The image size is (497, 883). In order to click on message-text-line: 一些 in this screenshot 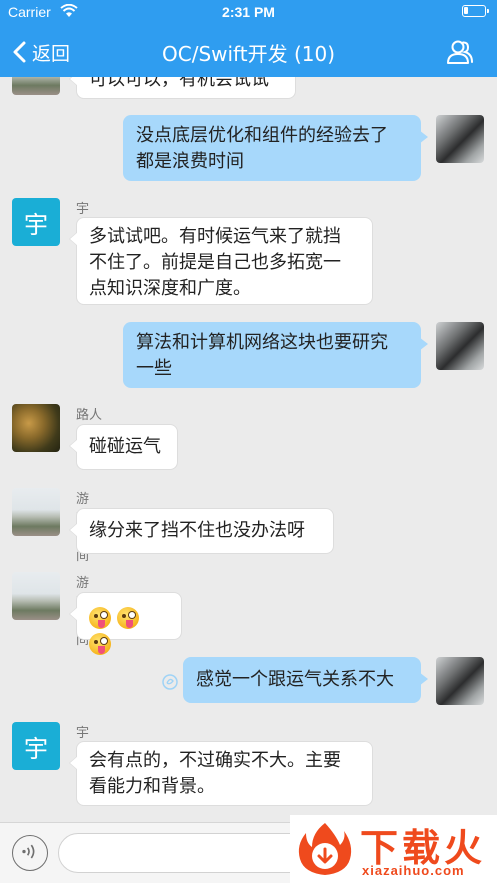, I will do `click(154, 368)`.